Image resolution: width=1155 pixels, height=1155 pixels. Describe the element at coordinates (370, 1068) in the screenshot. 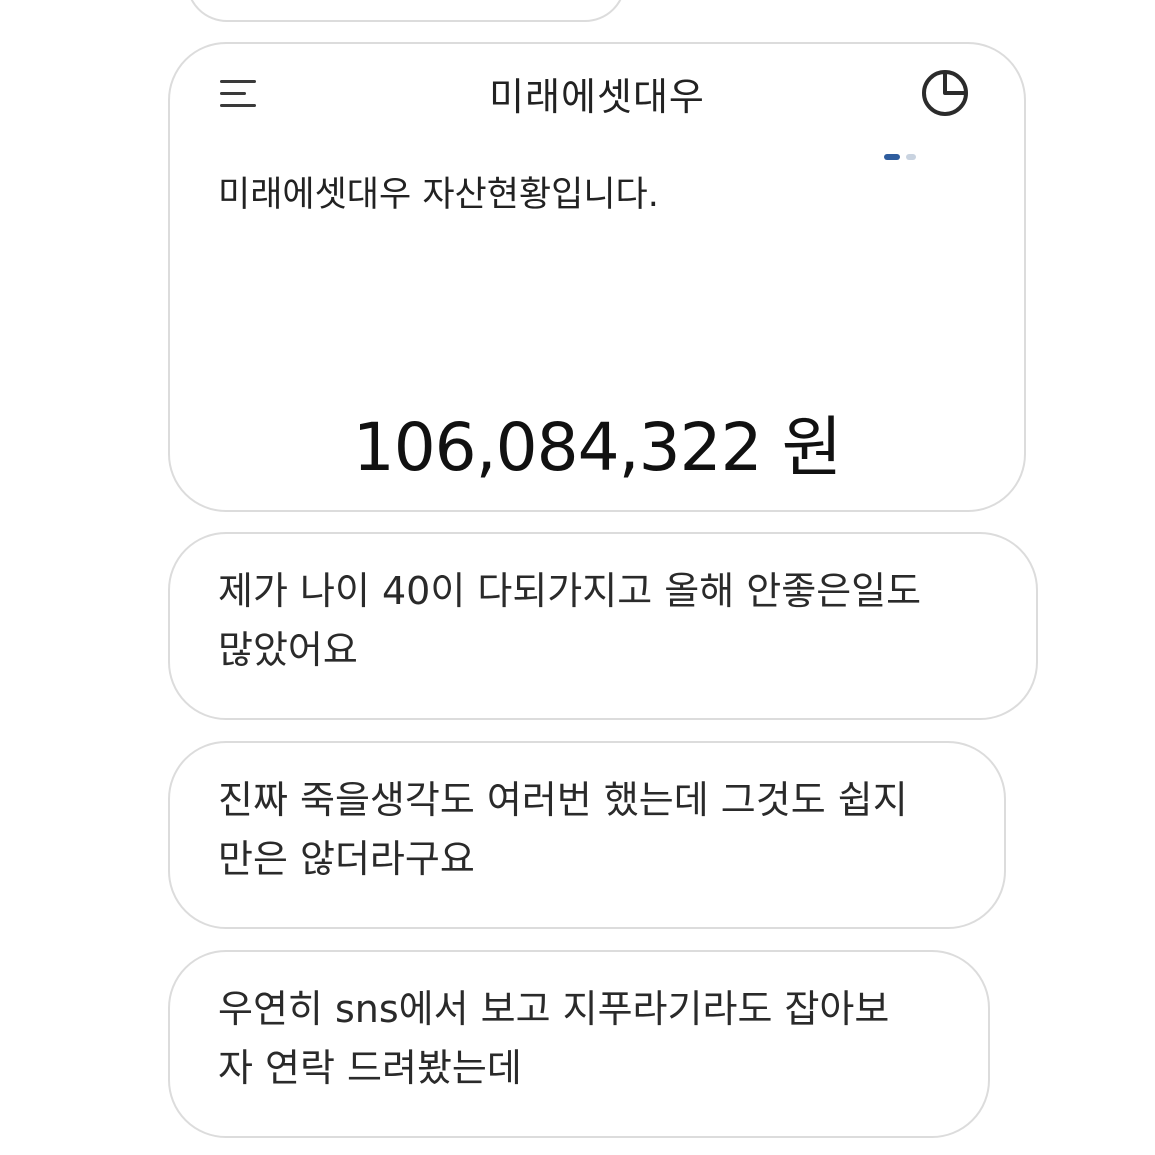

I see `message-text: 자 연락 드려봤는데` at that location.